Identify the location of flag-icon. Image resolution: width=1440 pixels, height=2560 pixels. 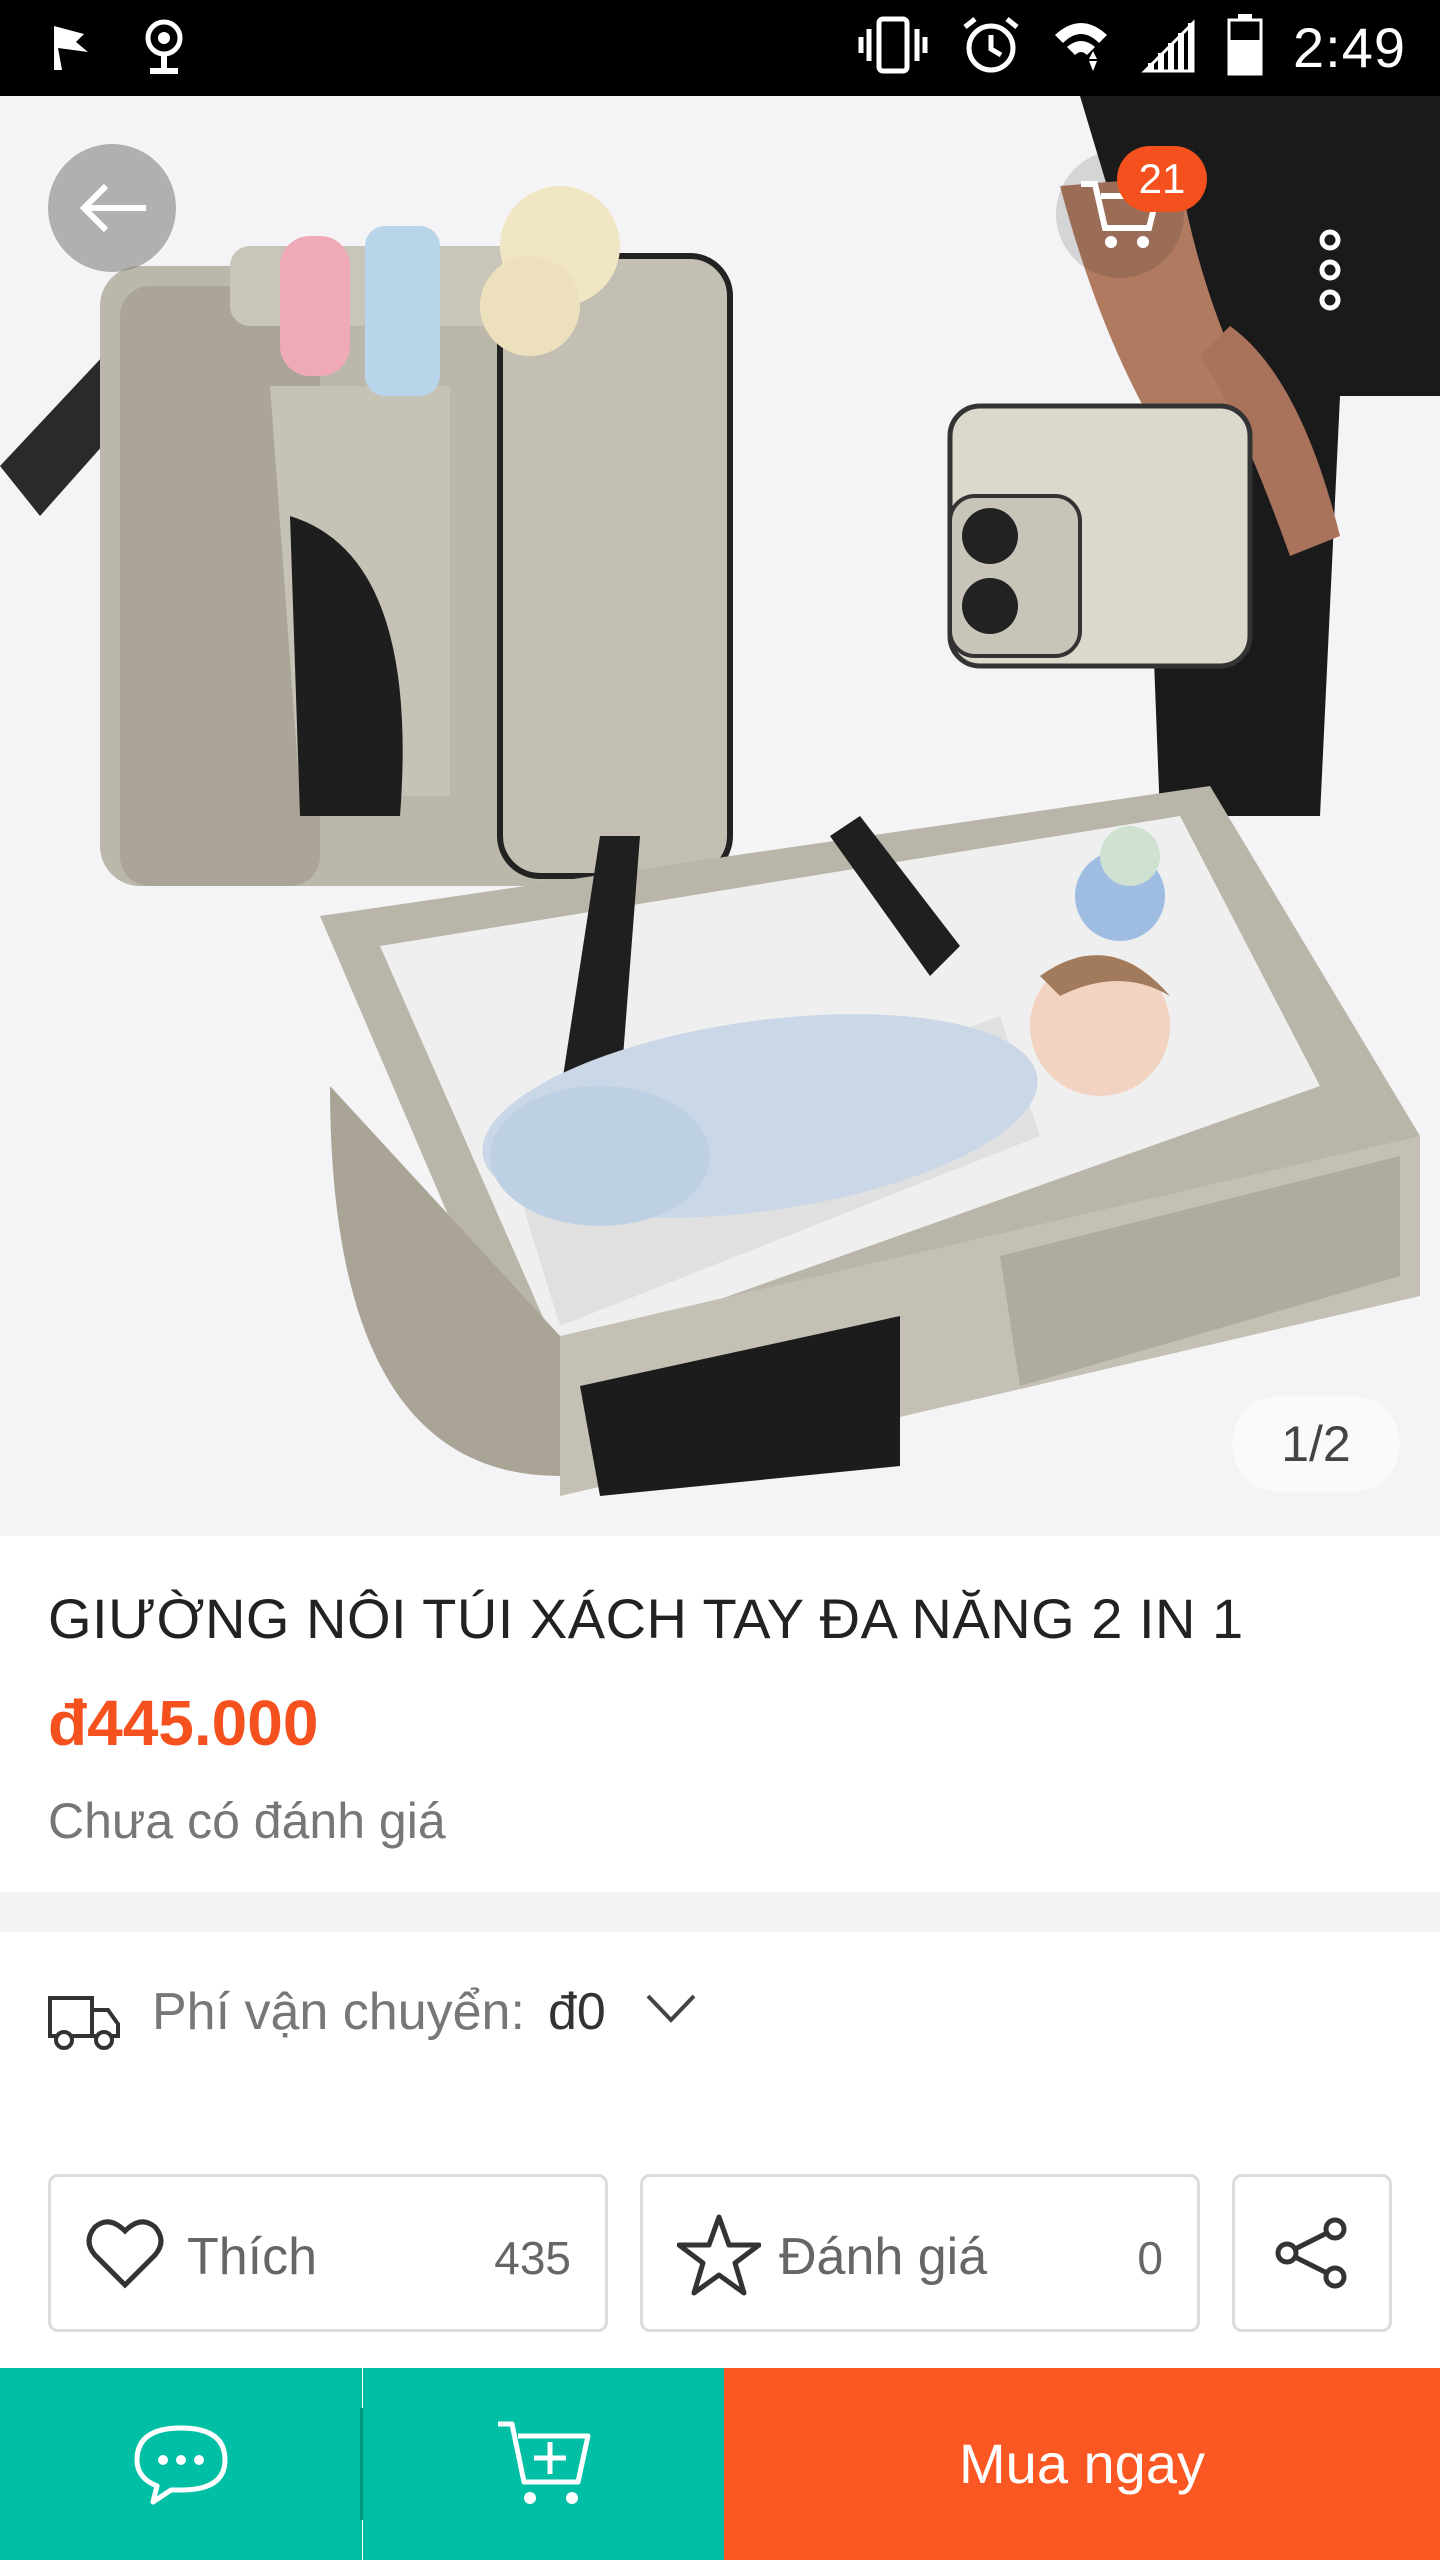
(70, 50).